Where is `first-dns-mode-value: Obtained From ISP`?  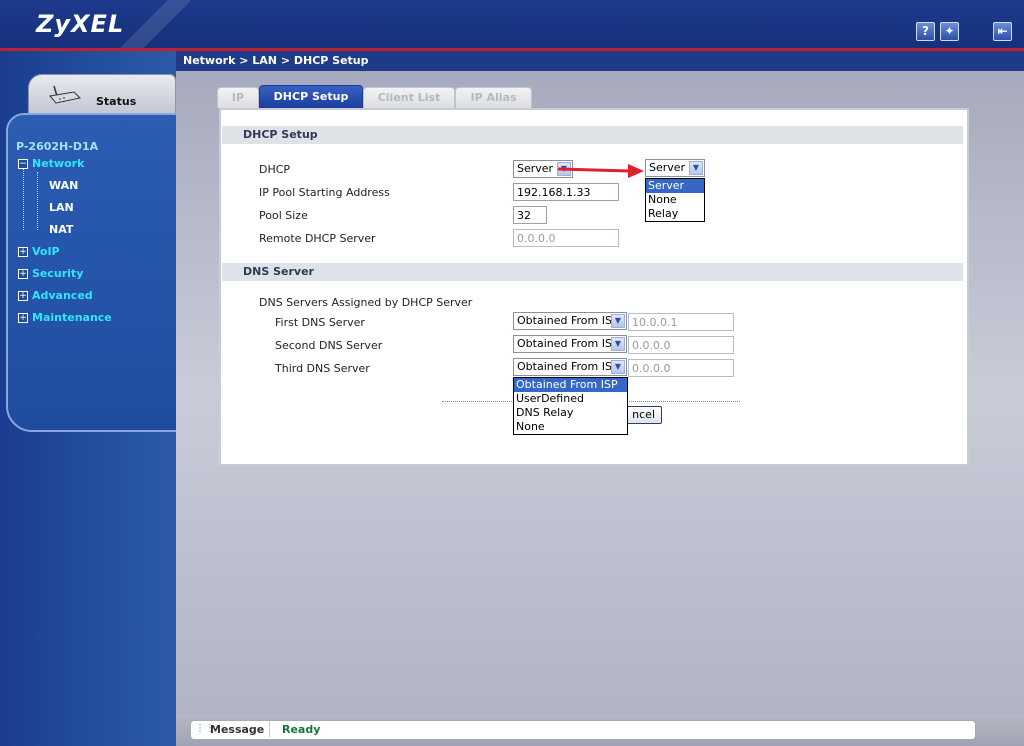
first-dns-mode-value: Obtained From ISP is located at coordinates (568, 320).